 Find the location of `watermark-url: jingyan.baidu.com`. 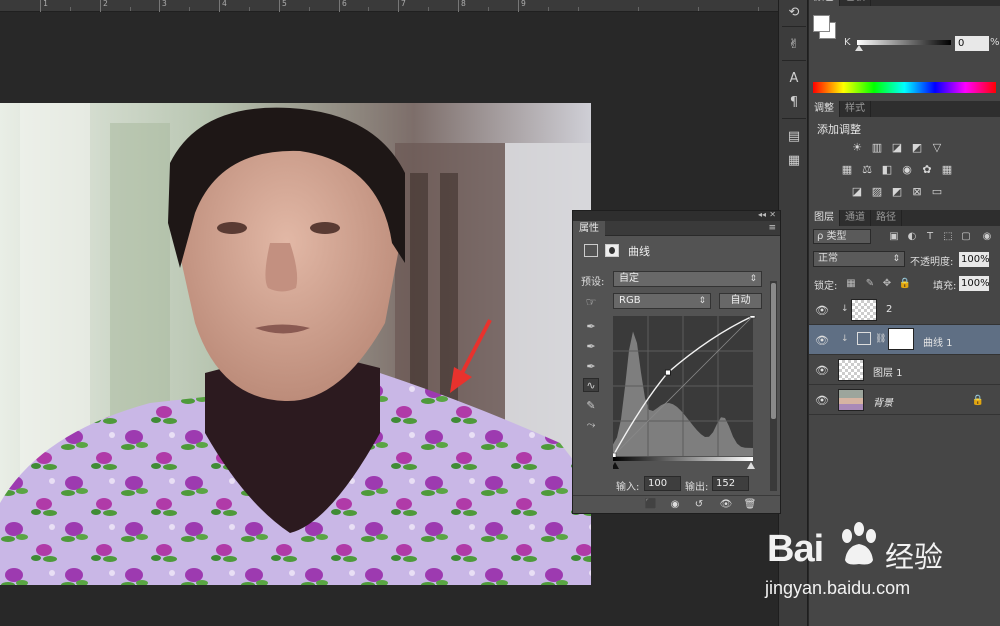

watermark-url: jingyan.baidu.com is located at coordinates (838, 588).